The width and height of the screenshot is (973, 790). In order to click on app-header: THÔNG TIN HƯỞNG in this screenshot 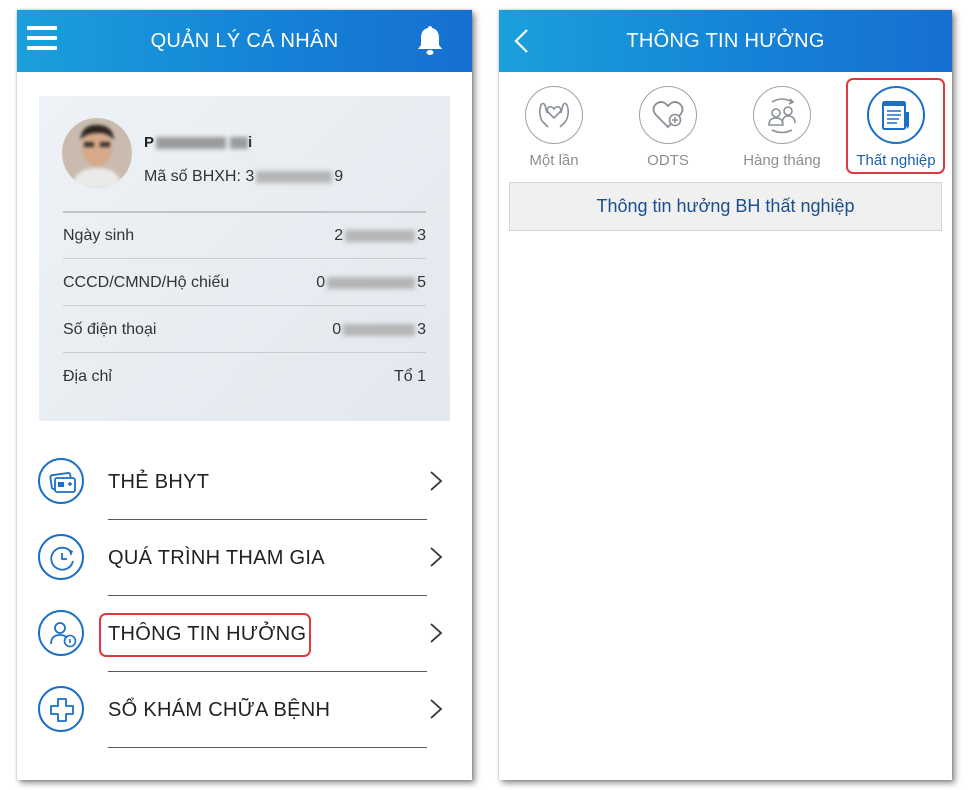, I will do `click(725, 41)`.